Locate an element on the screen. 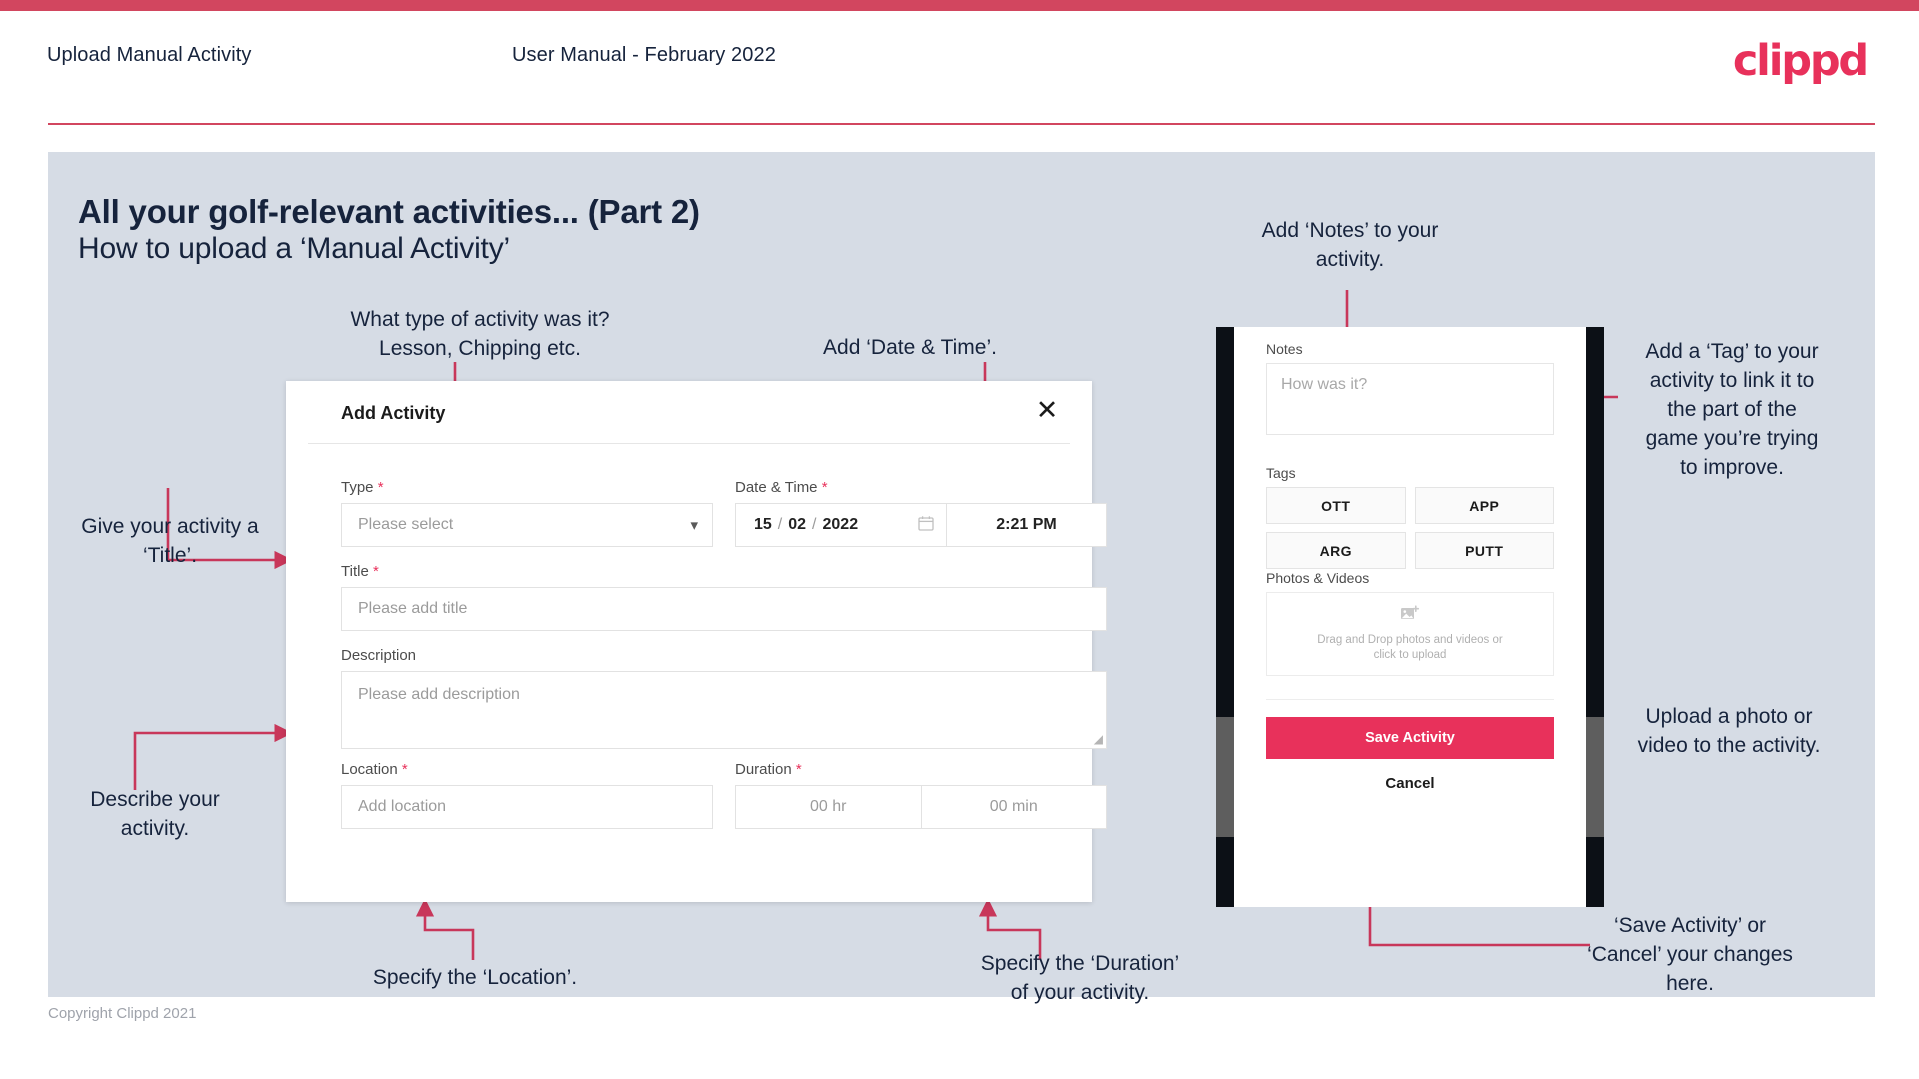 The width and height of the screenshot is (1919, 1079). location-field-group: Location * Add location is located at coordinates (527, 795).